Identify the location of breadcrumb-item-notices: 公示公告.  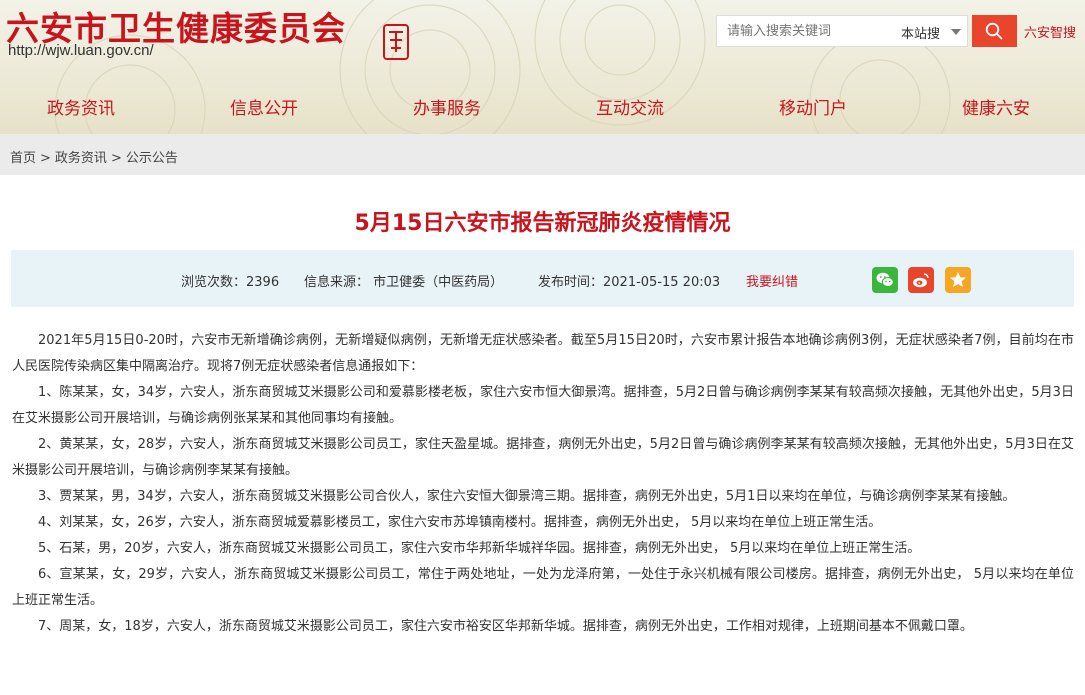
(152, 158).